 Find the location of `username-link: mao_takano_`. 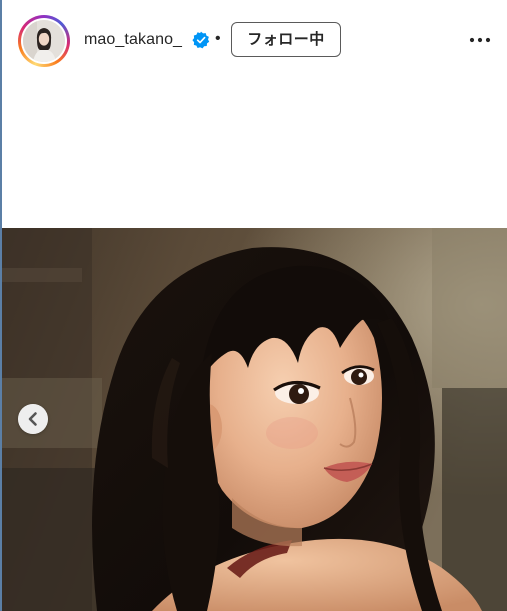

username-link: mao_takano_ is located at coordinates (133, 40).